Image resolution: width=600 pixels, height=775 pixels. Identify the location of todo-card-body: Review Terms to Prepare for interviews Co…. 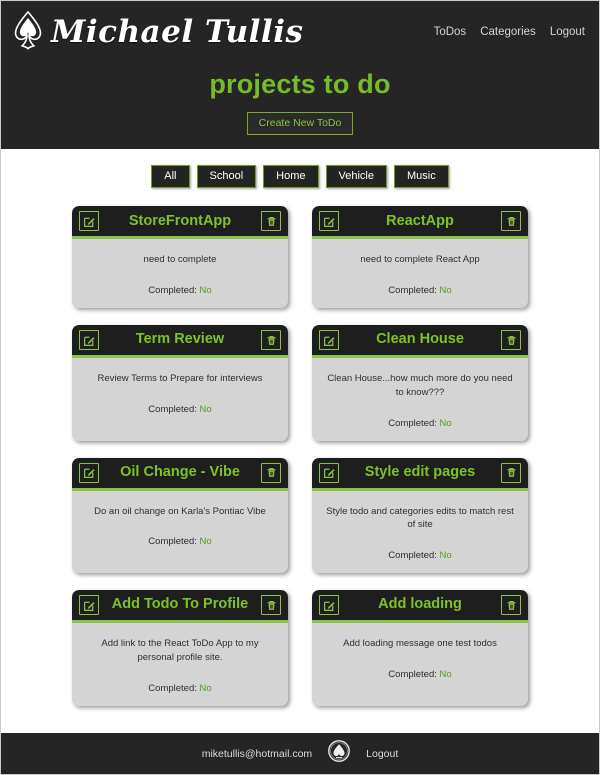
(180, 399).